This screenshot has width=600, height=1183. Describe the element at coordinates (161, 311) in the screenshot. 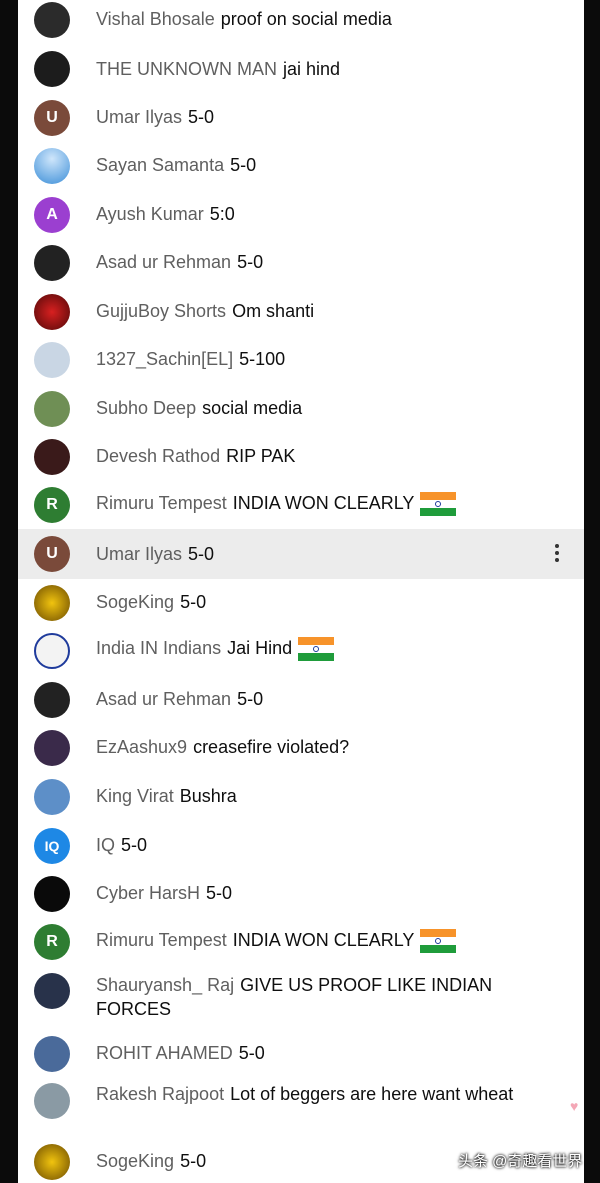

I see `author-name: GujjuBoy Shorts` at that location.